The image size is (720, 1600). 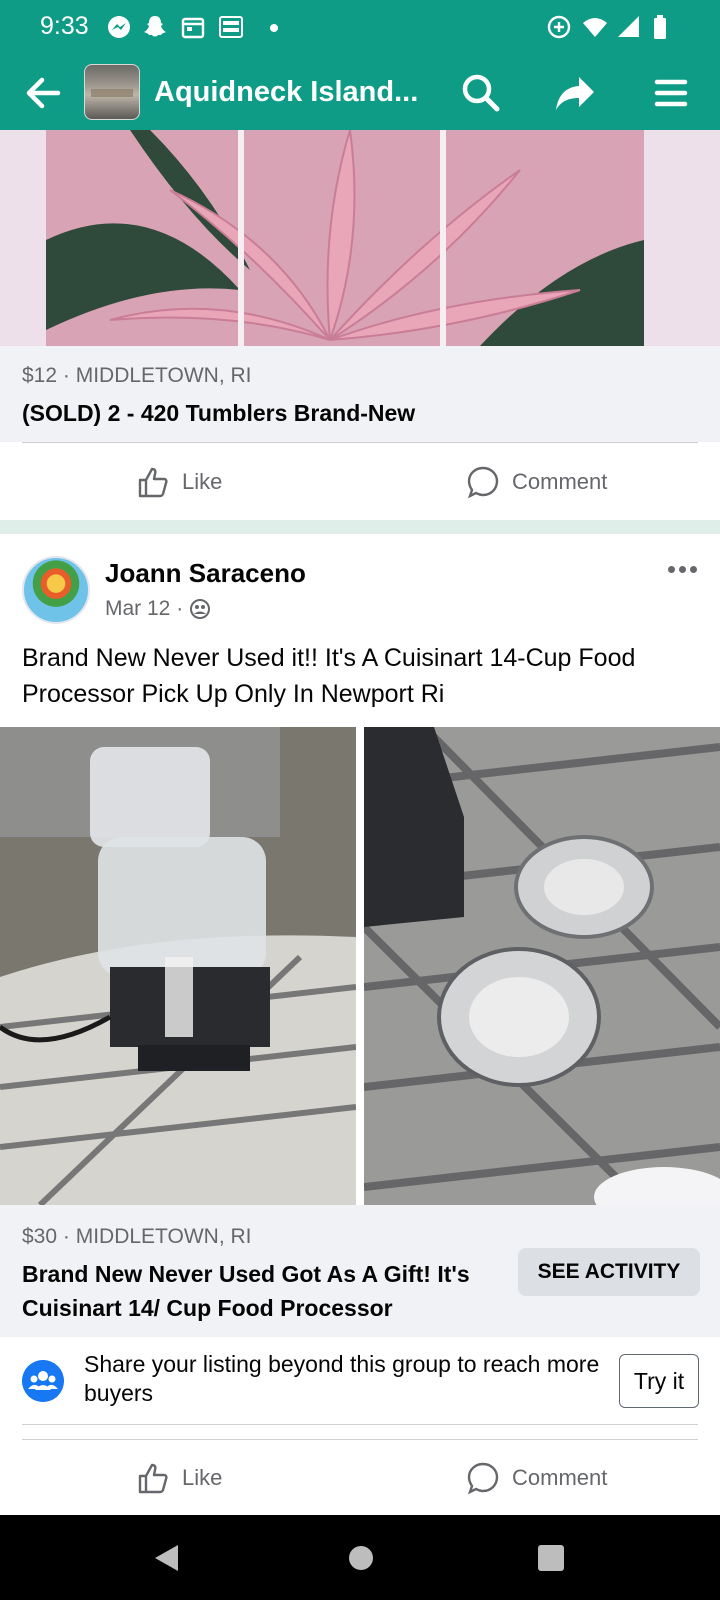 I want to click on wifi-icon, so click(x=595, y=27).